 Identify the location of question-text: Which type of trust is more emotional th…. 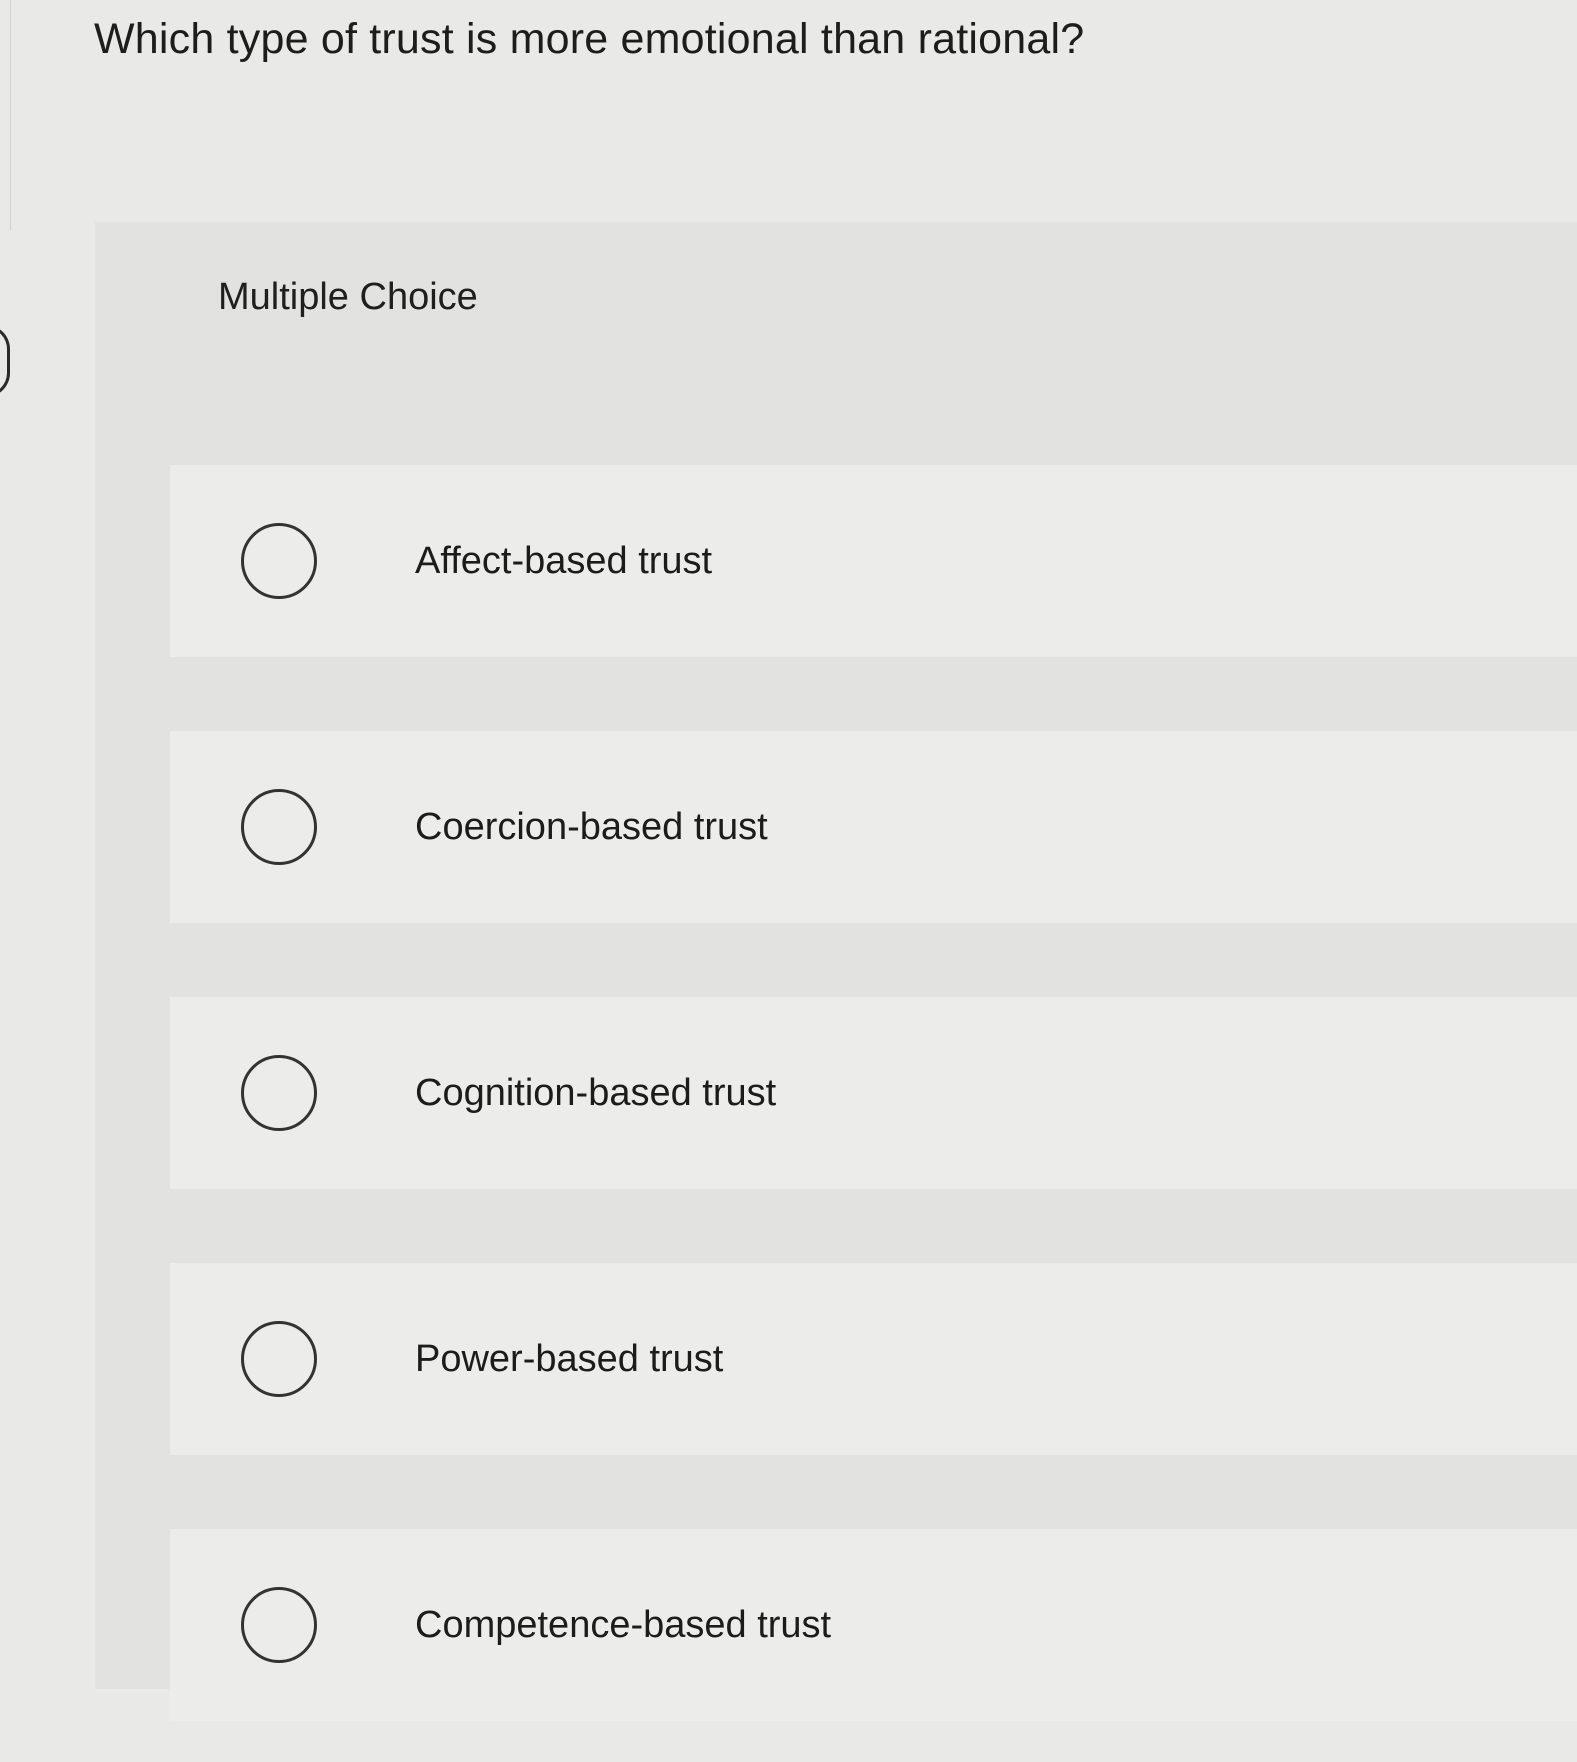
(589, 39).